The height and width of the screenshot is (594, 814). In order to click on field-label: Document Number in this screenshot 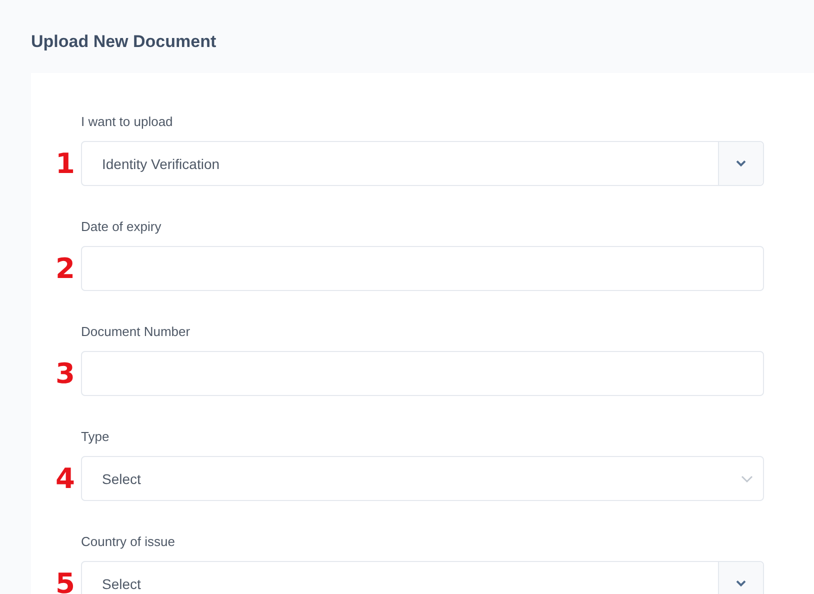, I will do `click(136, 332)`.